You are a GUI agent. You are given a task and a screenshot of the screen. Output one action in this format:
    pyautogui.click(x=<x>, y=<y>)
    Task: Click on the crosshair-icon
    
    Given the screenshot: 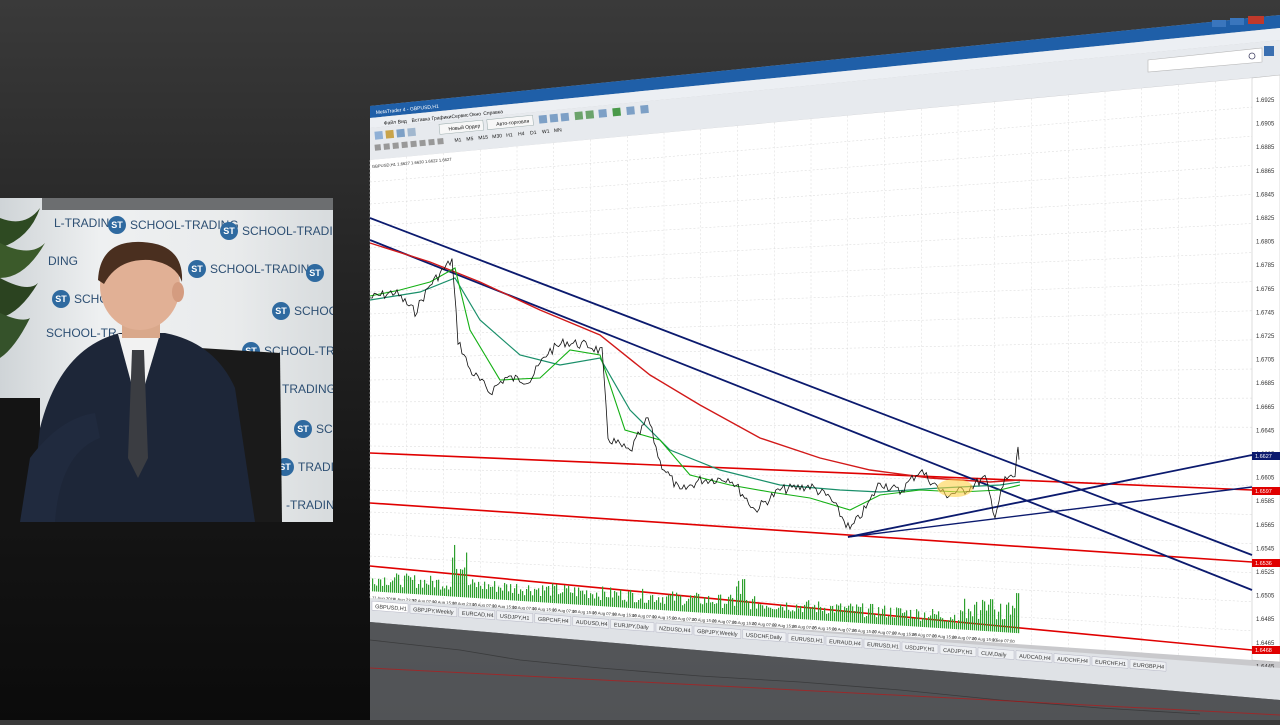 What is the action you would take?
    pyautogui.click(x=387, y=146)
    